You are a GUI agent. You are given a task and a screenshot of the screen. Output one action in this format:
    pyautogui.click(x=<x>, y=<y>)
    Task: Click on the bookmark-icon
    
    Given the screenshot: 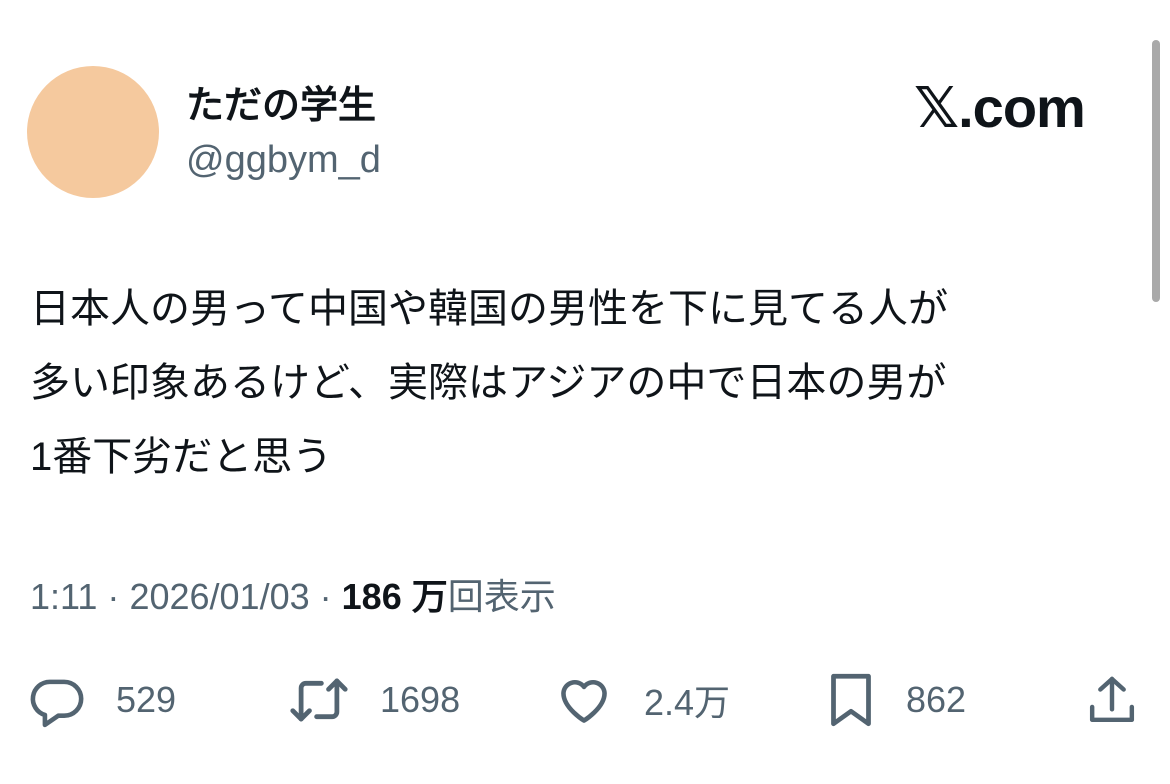 What is the action you would take?
    pyautogui.click(x=851, y=700)
    